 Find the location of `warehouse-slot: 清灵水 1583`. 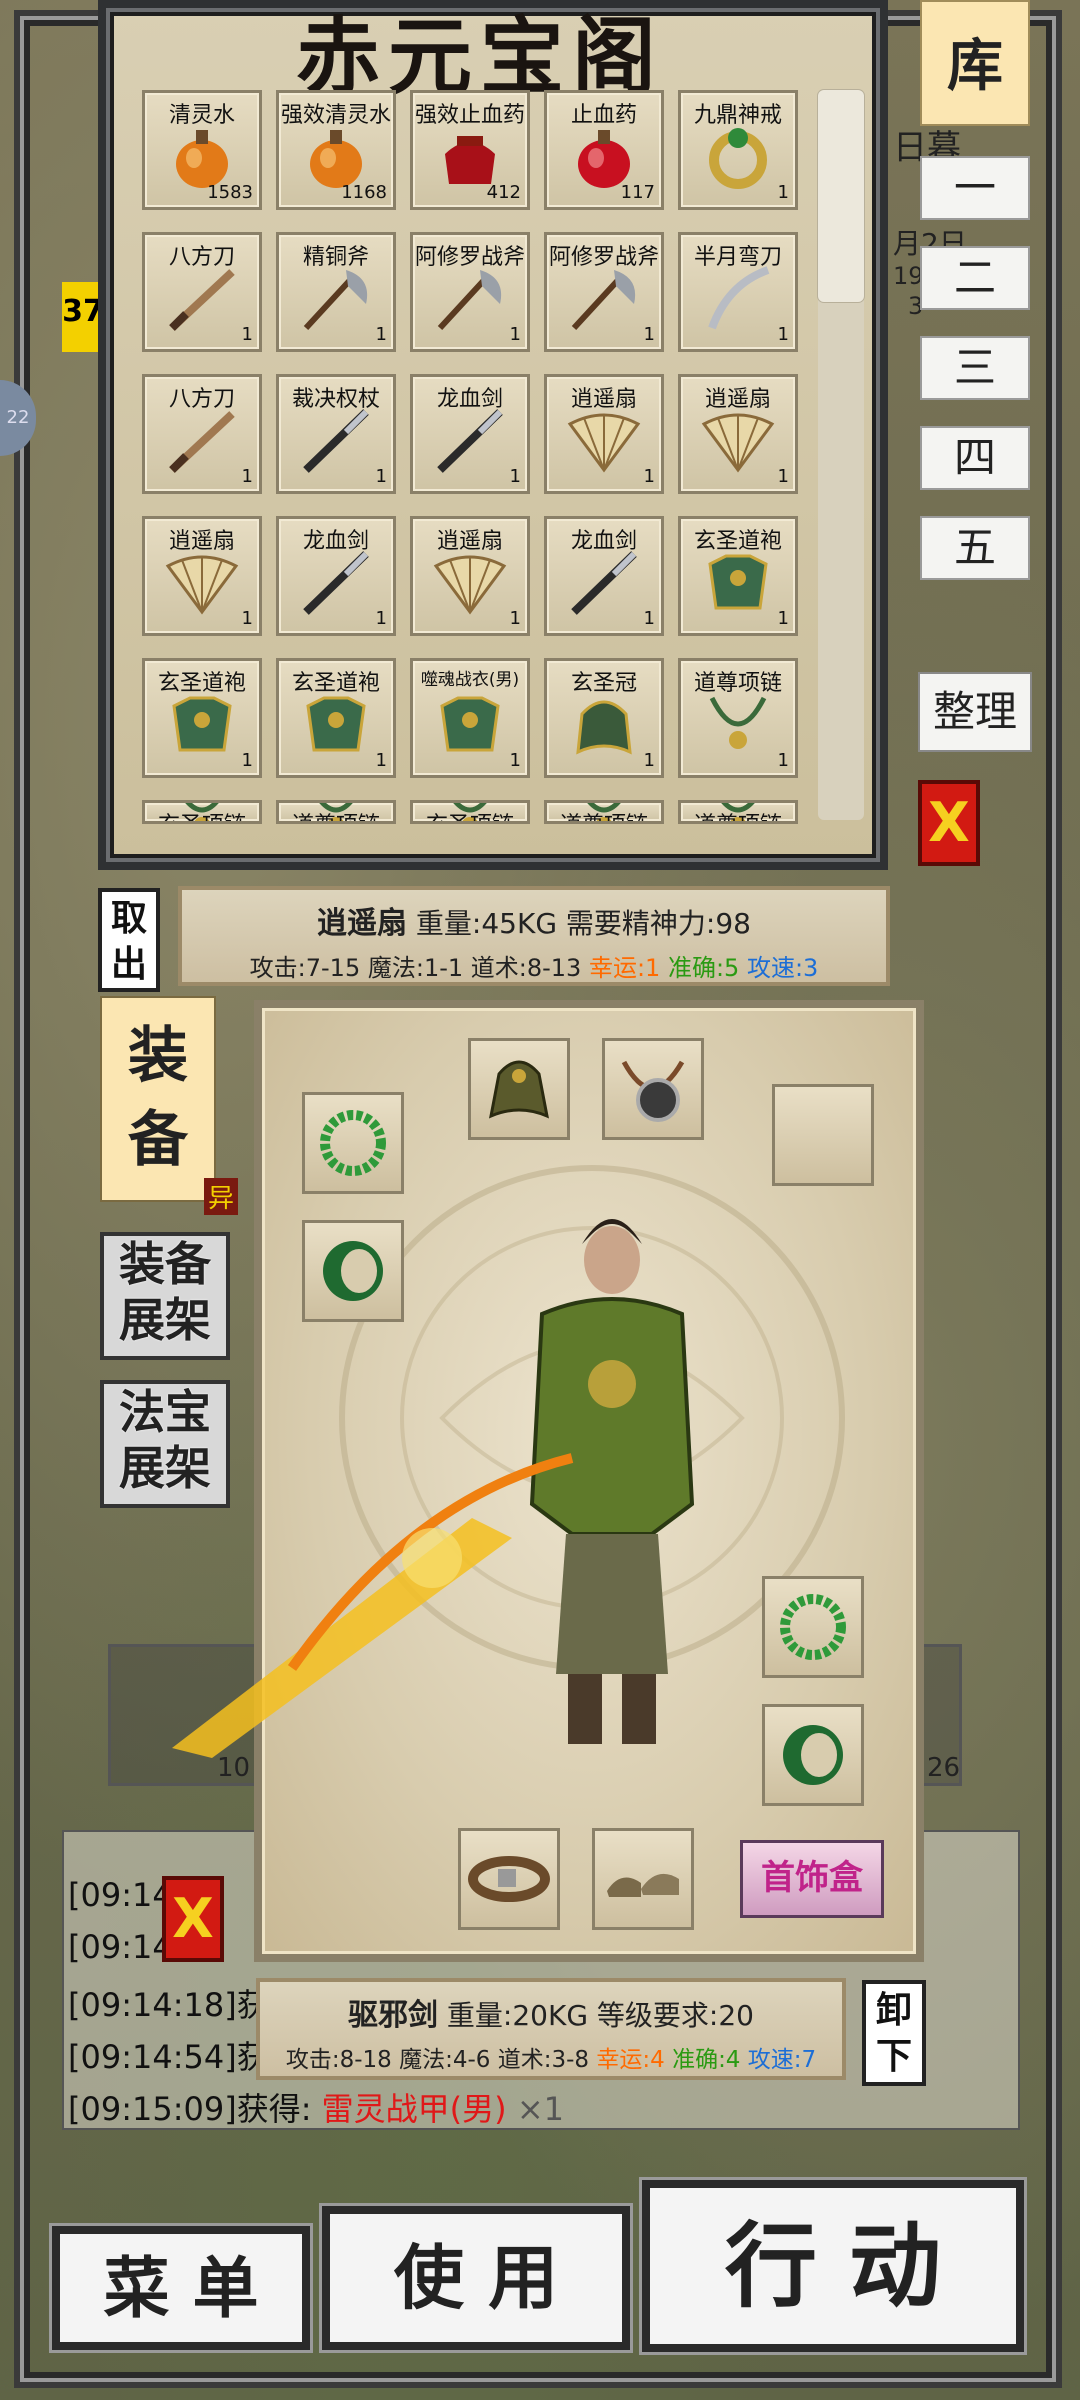

warehouse-slot: 清灵水 1583 is located at coordinates (202, 150).